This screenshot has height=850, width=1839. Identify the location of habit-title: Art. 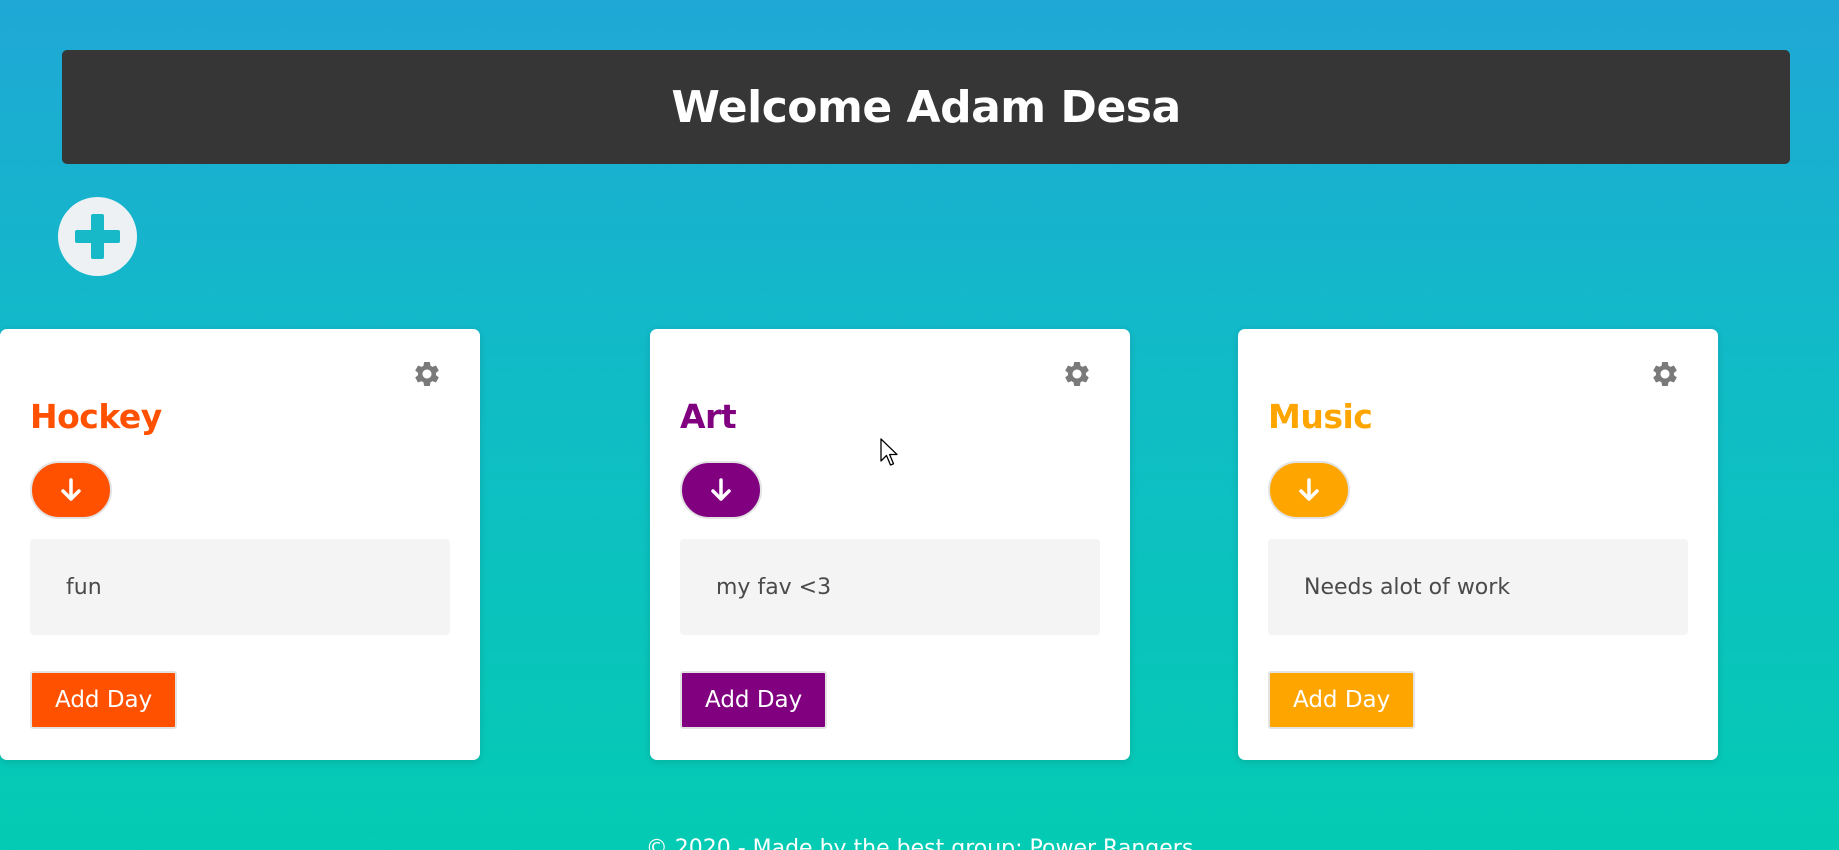
(708, 416).